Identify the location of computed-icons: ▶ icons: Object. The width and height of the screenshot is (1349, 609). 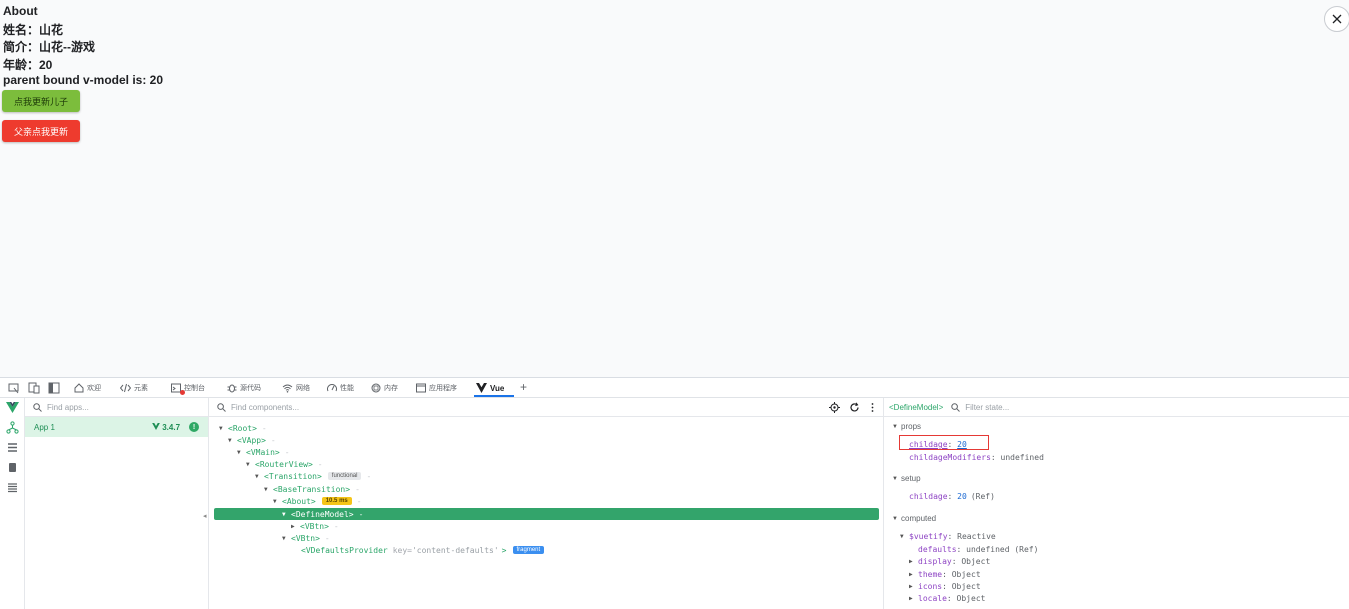
(945, 586).